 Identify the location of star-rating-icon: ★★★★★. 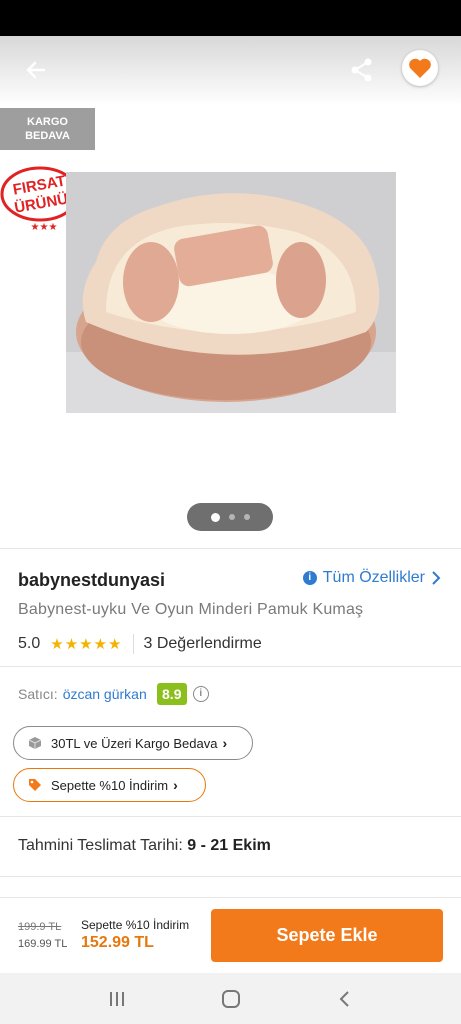
(86, 644).